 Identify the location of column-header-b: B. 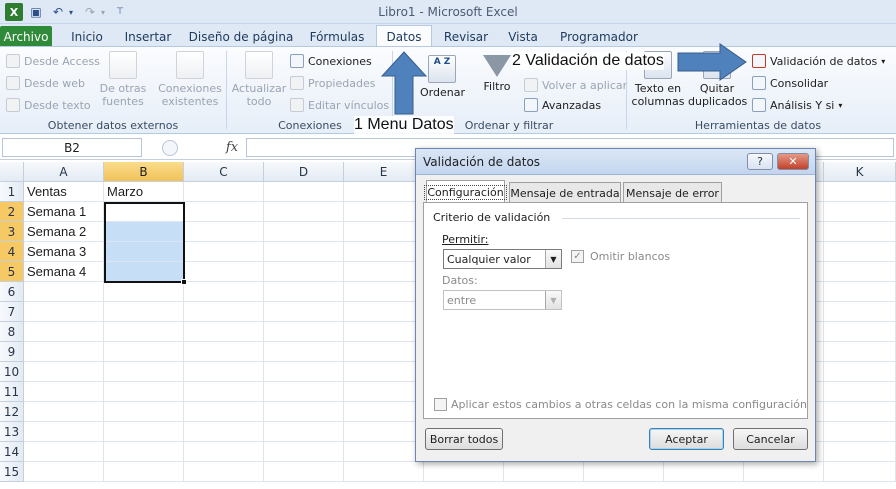
(144, 172).